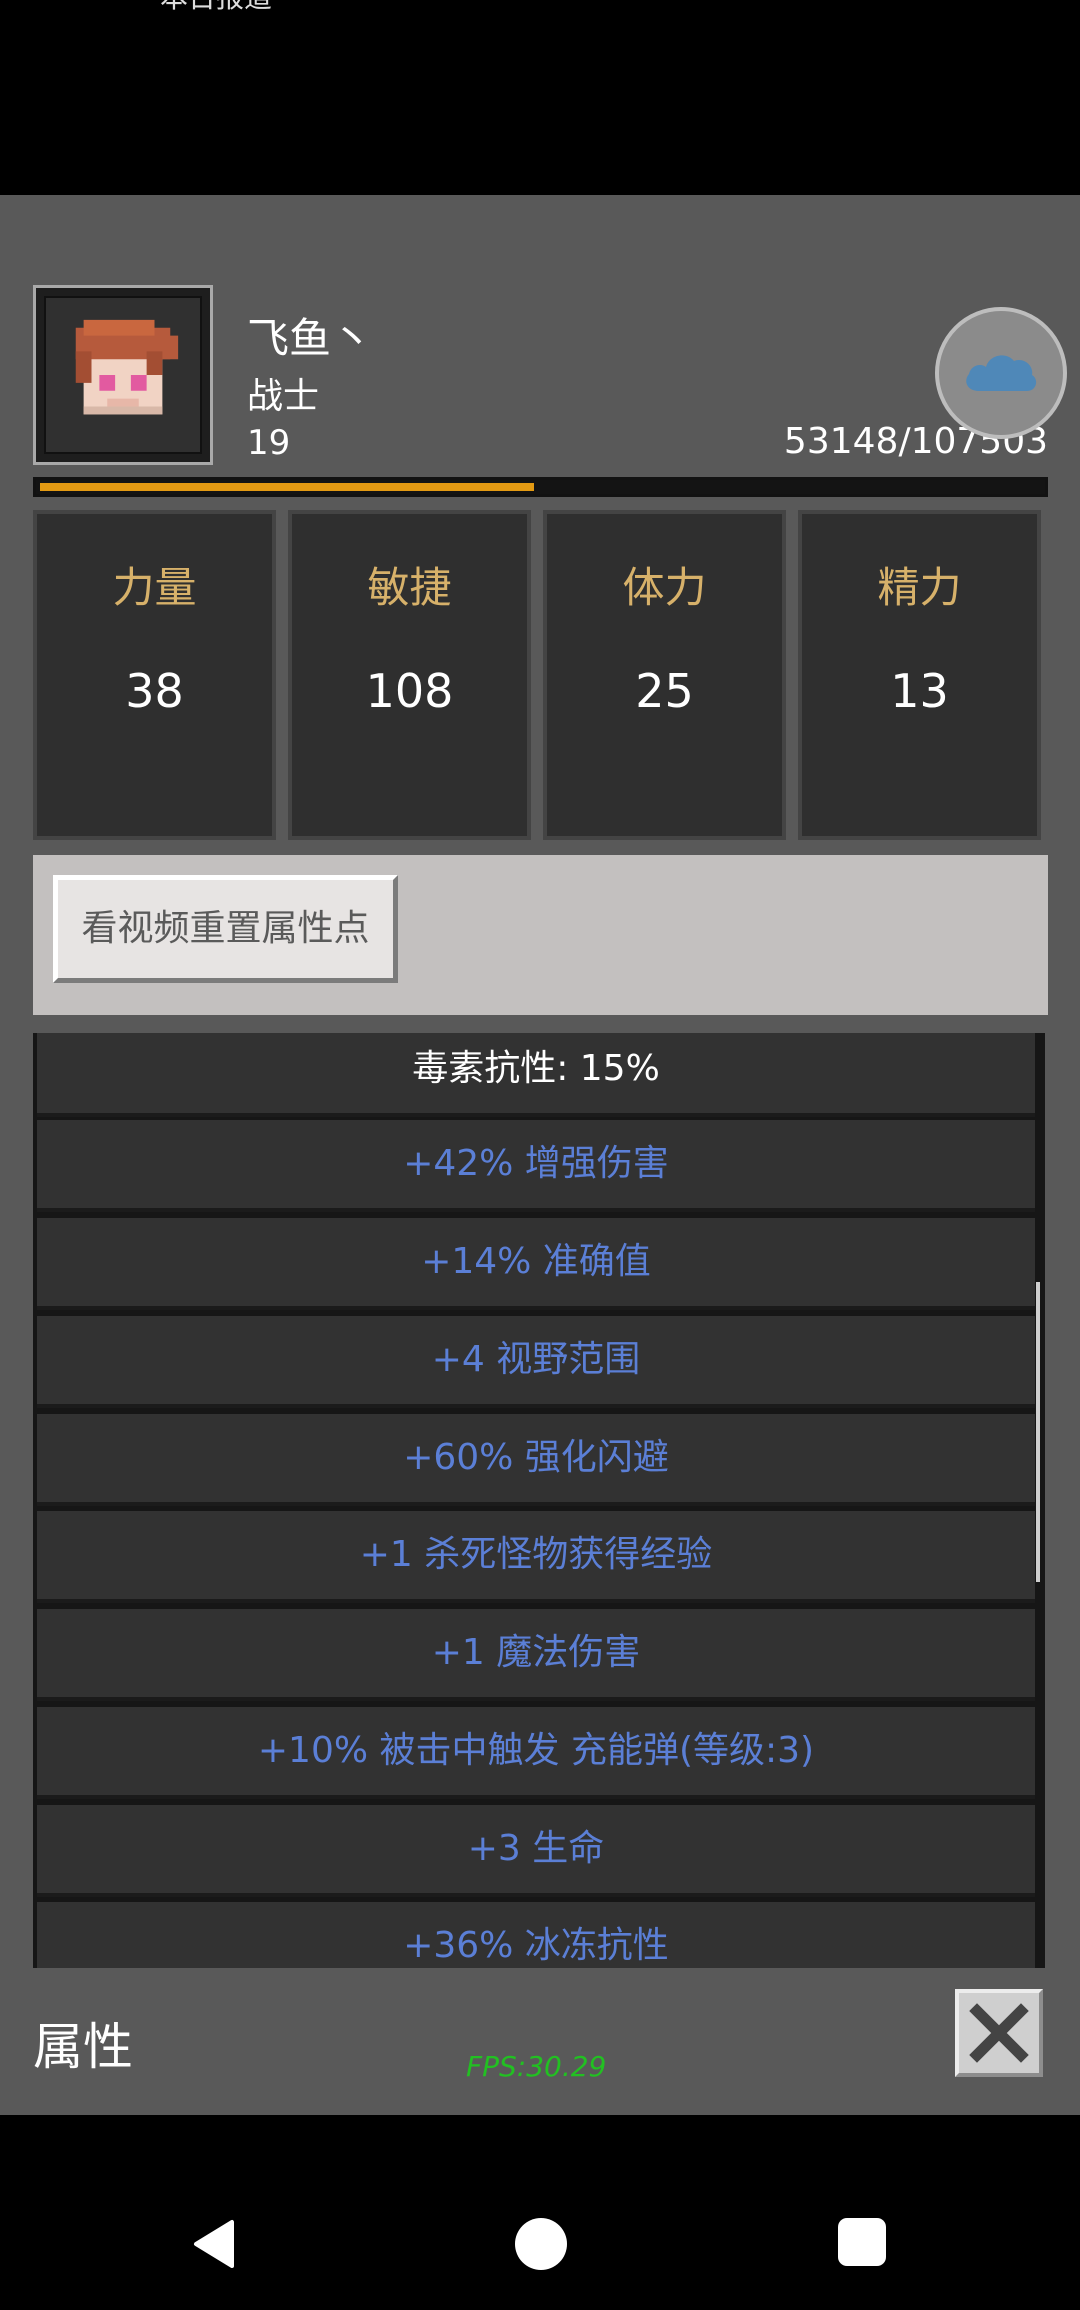 This screenshot has width=1080, height=2310. I want to click on stat-agility: 敏捷 108, so click(409, 675).